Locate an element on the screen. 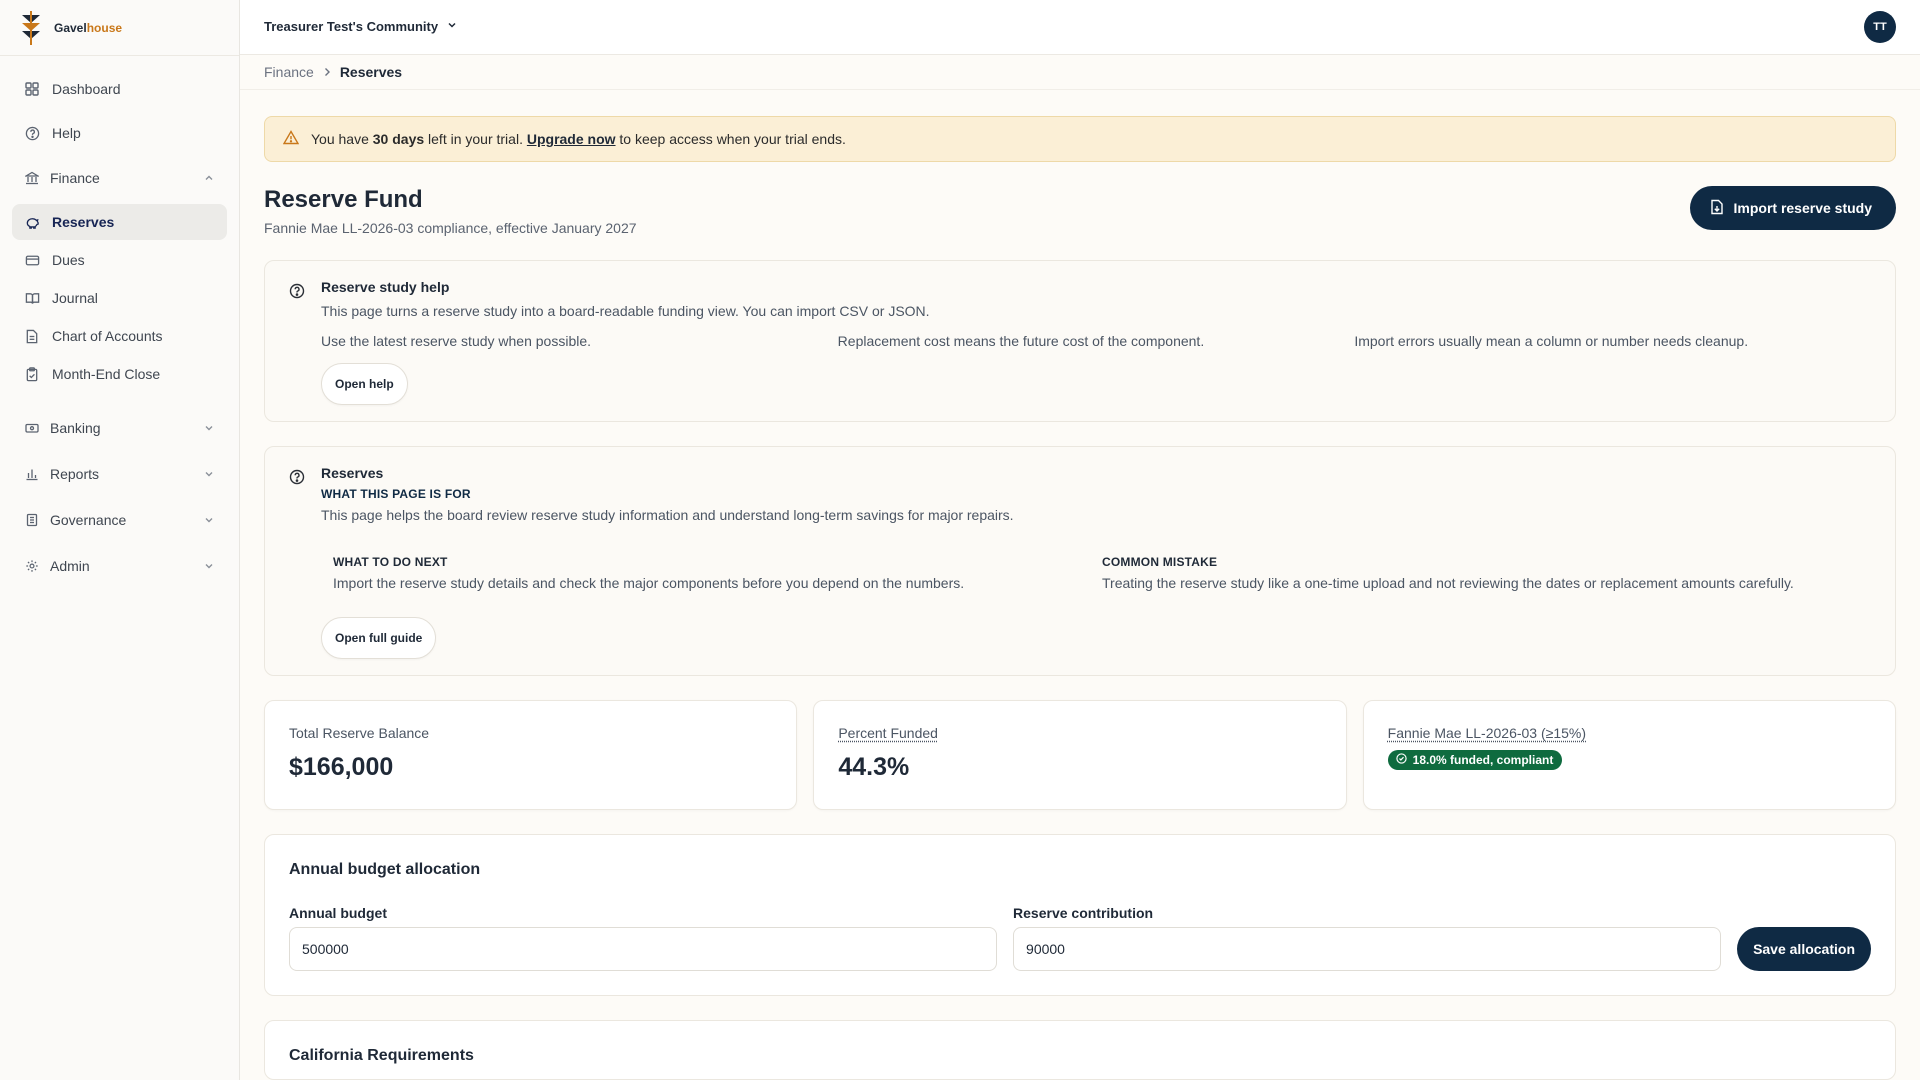 This screenshot has height=1080, width=1920. open-help-button: Open help is located at coordinates (364, 384).